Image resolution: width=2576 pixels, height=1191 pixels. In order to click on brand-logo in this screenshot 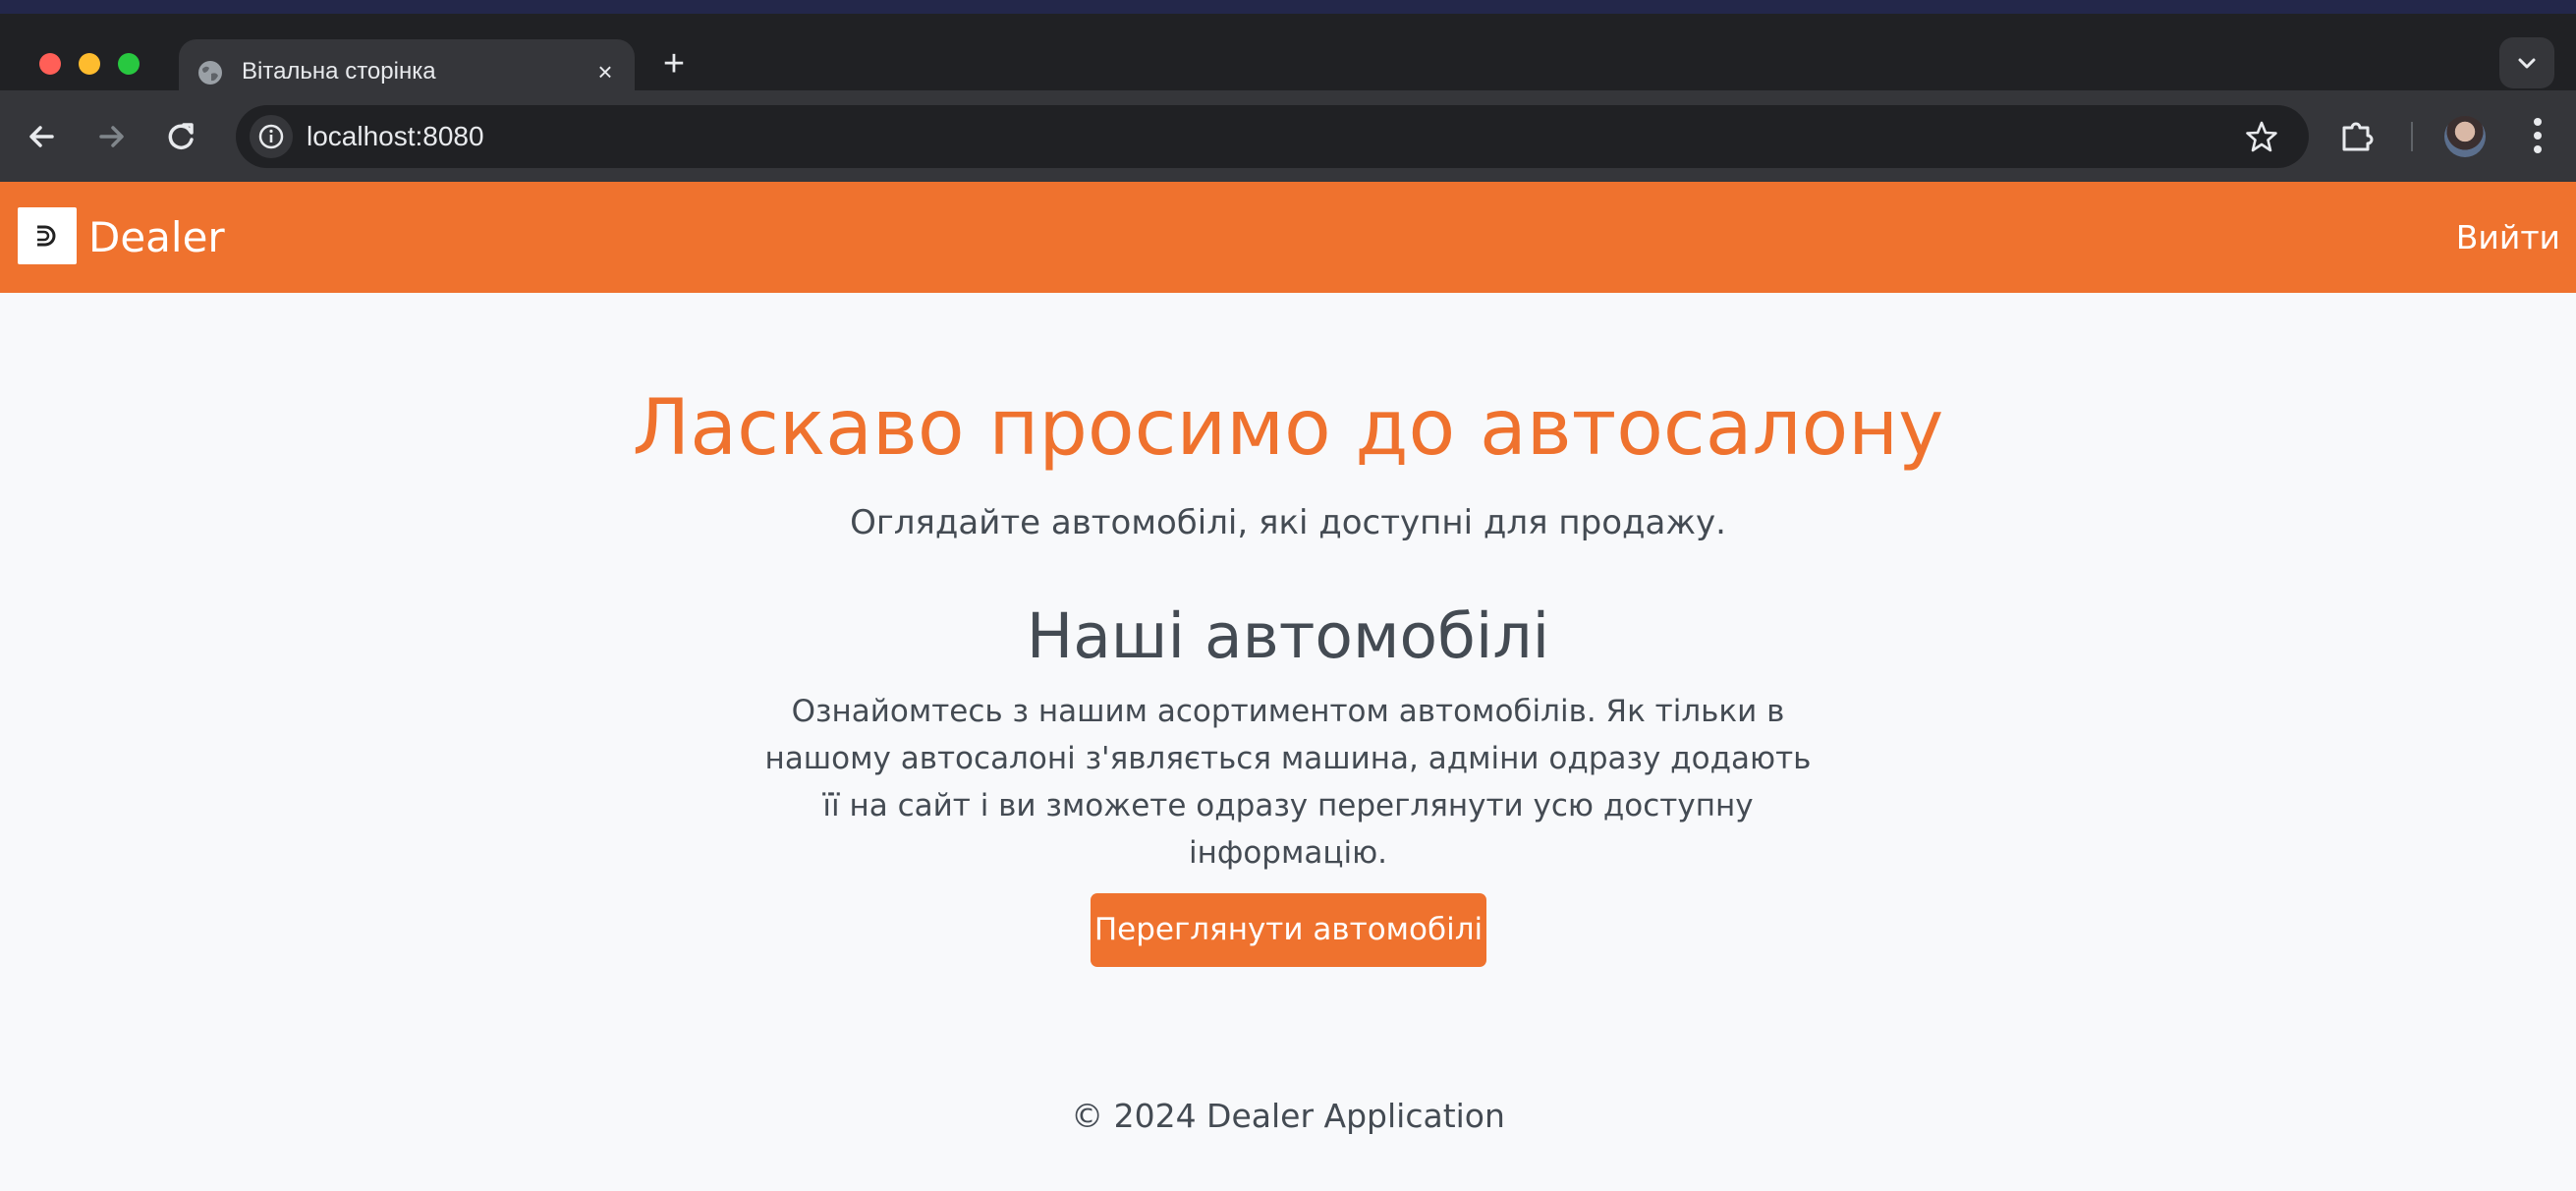, I will do `click(47, 236)`.